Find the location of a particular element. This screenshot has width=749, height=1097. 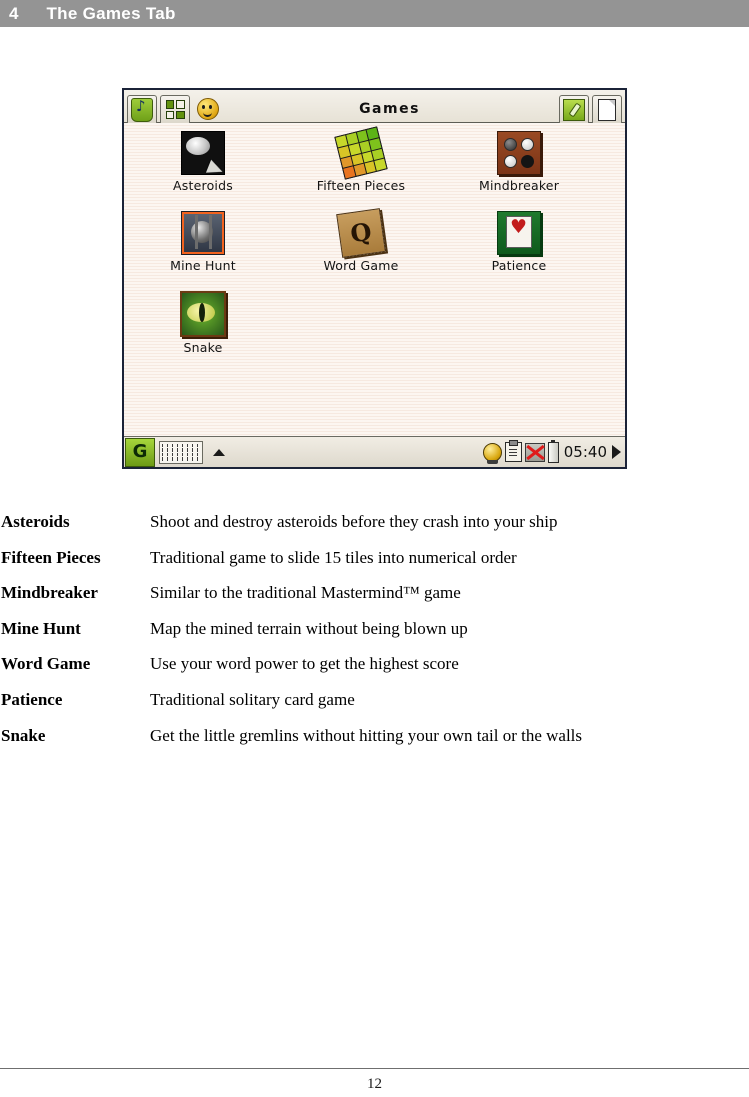

apps-tab is located at coordinates (175, 109).